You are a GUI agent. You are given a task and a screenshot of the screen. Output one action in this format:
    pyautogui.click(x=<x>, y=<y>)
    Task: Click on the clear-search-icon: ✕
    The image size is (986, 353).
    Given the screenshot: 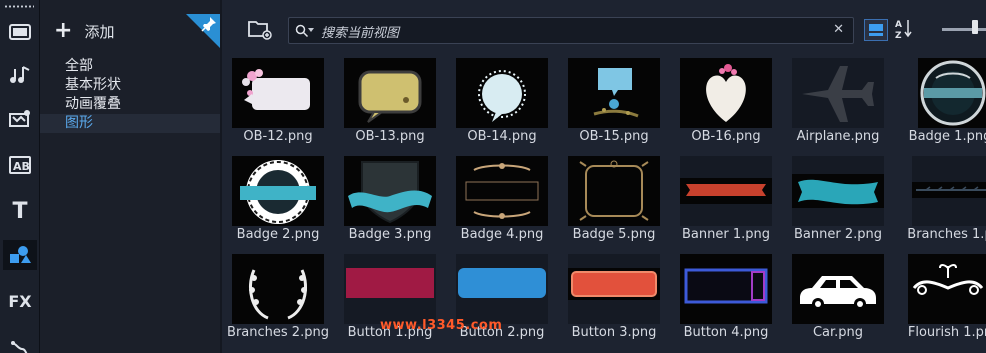 What is the action you would take?
    pyautogui.click(x=838, y=29)
    